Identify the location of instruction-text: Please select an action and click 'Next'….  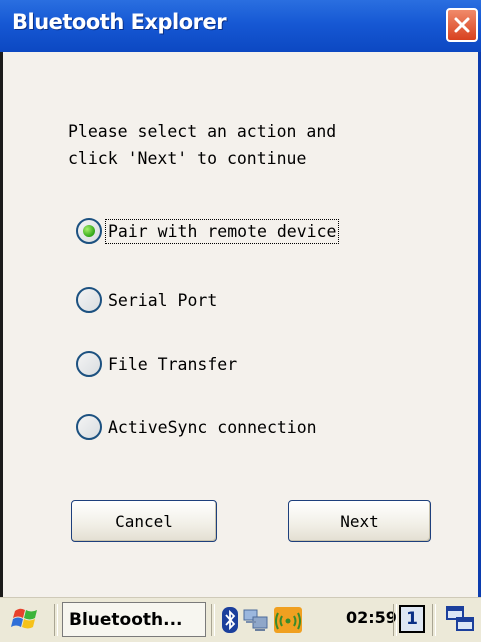
(202, 145).